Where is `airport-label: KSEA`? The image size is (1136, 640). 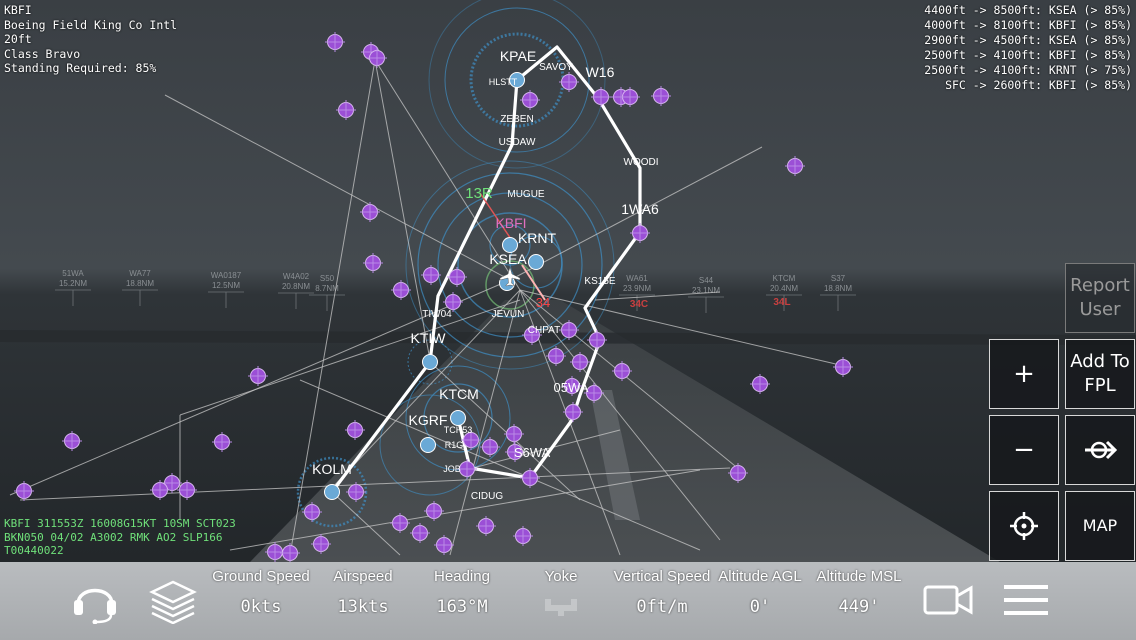 airport-label: KSEA is located at coordinates (508, 259).